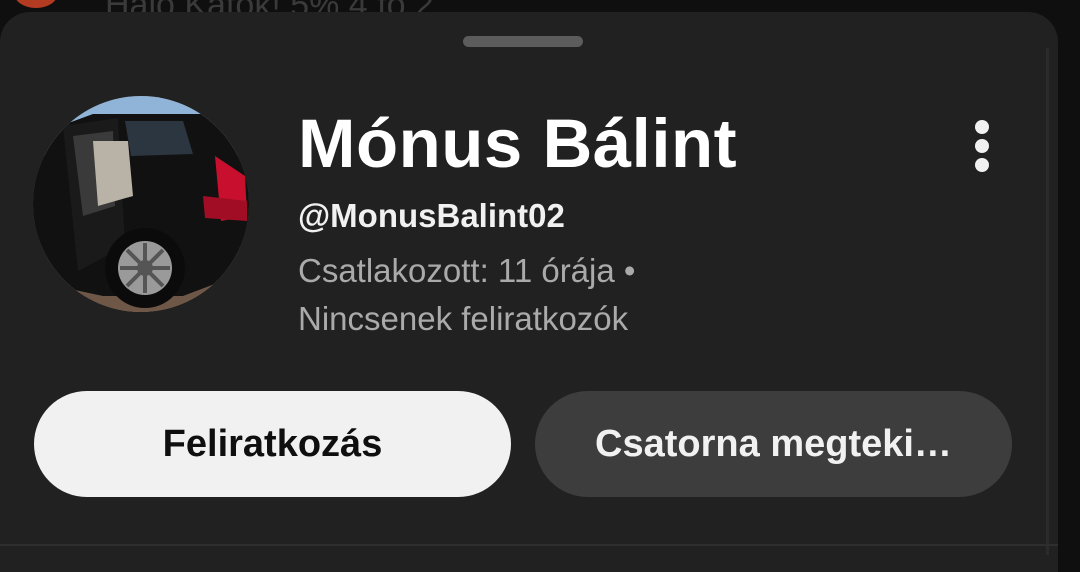 The image size is (1080, 572). What do you see at coordinates (36, 4) in the screenshot?
I see `background-avatar` at bounding box center [36, 4].